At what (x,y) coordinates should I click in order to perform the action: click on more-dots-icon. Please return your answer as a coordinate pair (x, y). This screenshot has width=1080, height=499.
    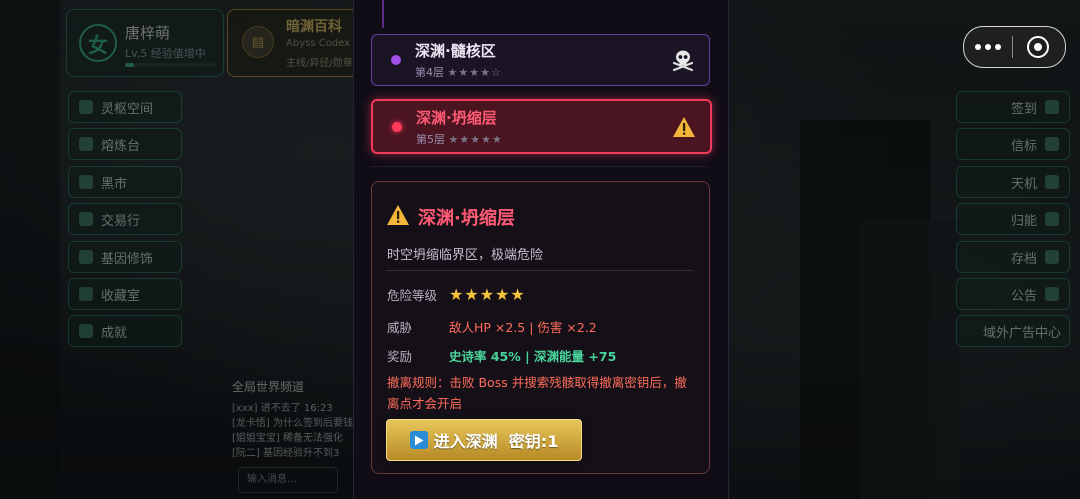
    Looking at the image, I should click on (988, 47).